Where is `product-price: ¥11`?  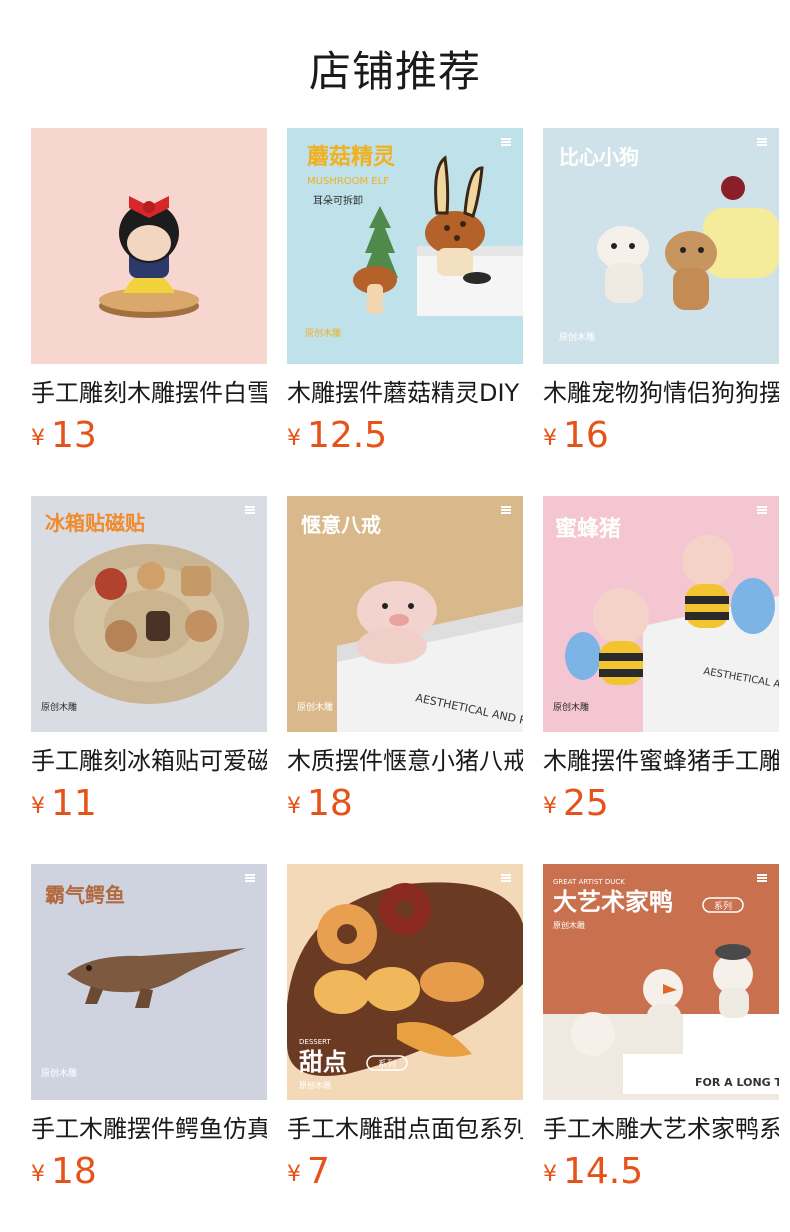 product-price: ¥11 is located at coordinates (149, 807).